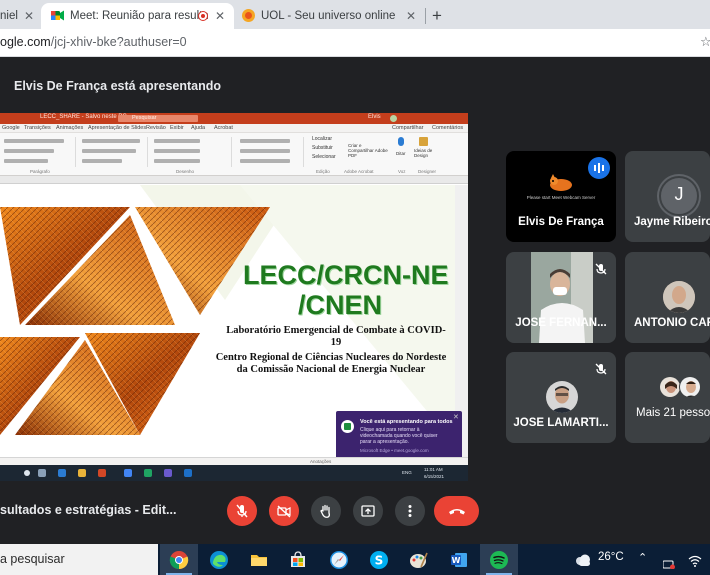 The width and height of the screenshot is (710, 575). I want to click on participant-tile-jayme: J Jayme Ribeiro, so click(667, 196).